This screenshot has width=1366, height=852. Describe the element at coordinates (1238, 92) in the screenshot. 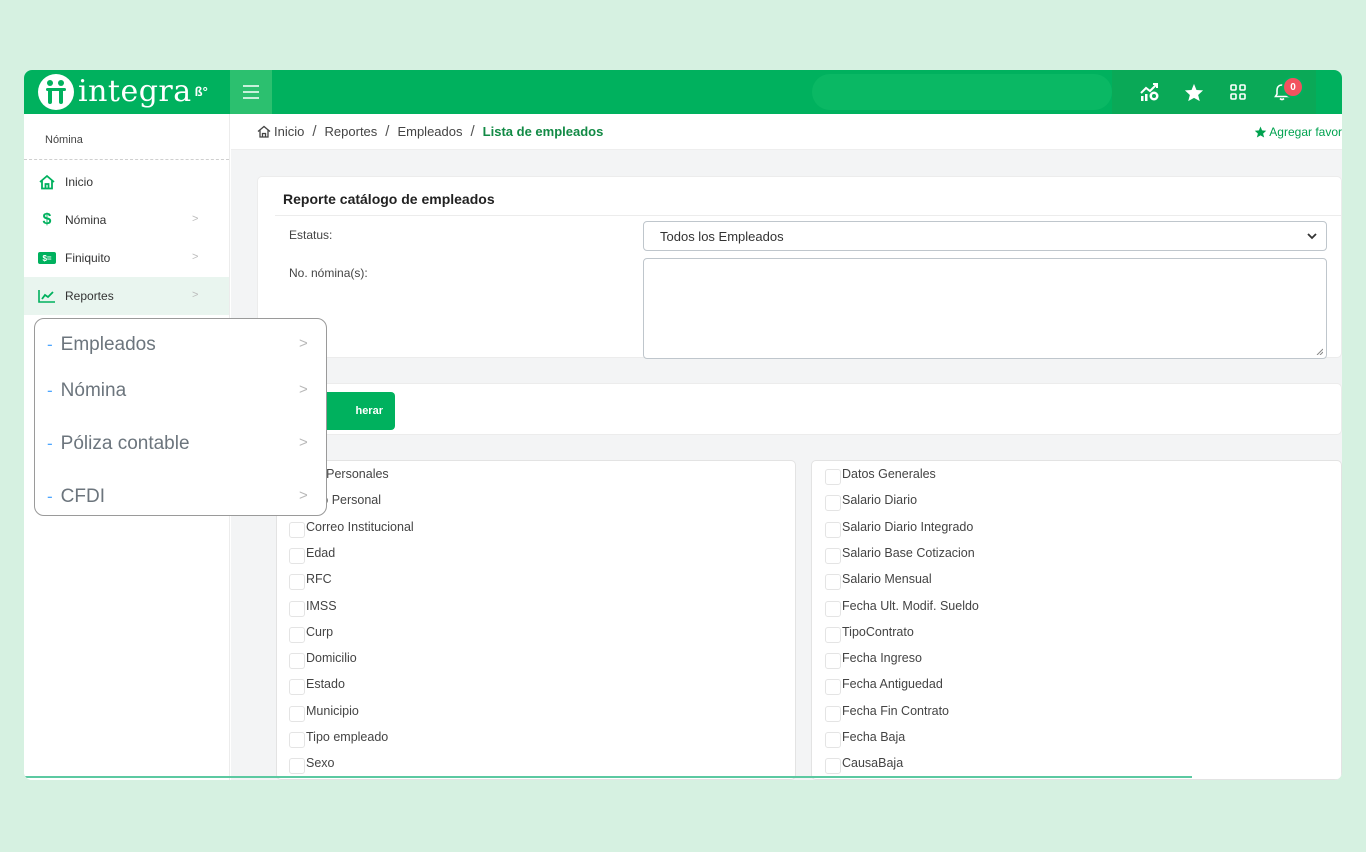

I see `apps-grid-icon` at that location.